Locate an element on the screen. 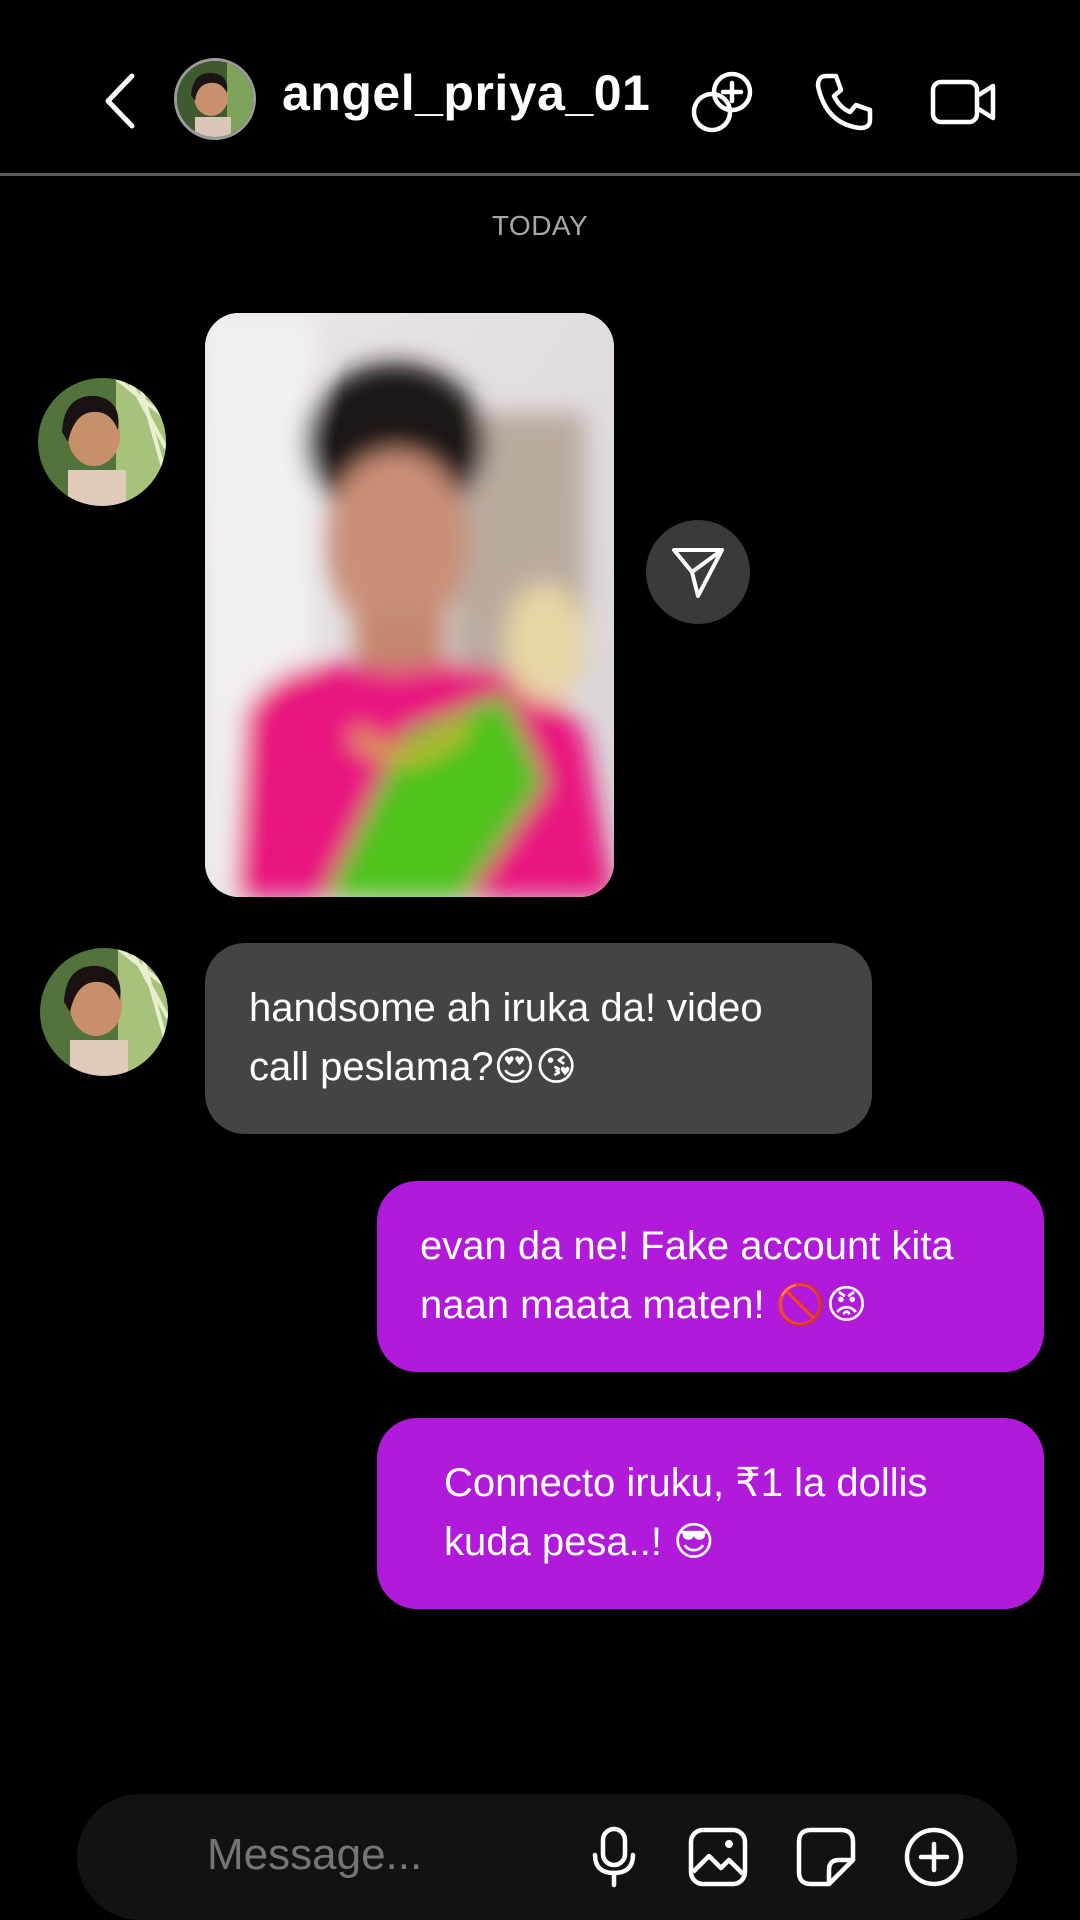  message-text-line: call peslama?😍😘 is located at coordinates (413, 1067).